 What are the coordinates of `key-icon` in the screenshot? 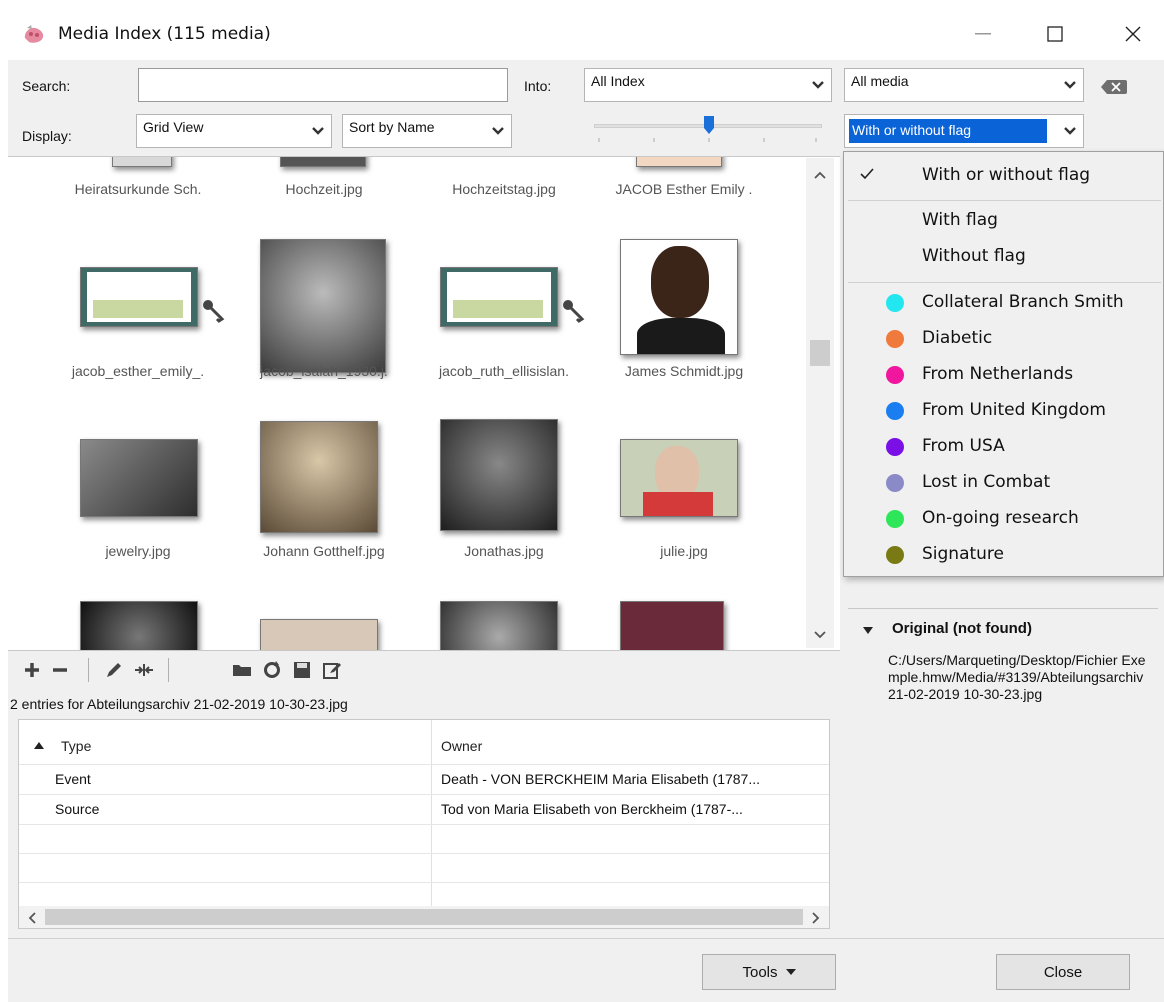 It's located at (574, 311).